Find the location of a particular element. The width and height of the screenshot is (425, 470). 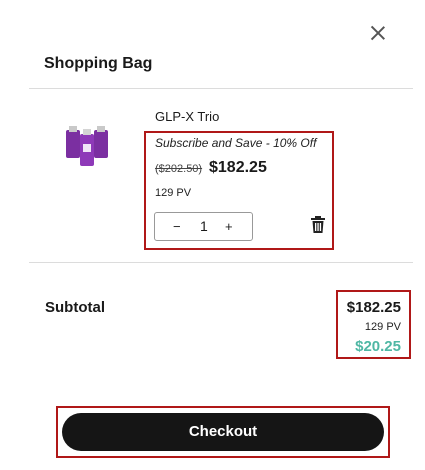

item-pv: 129 PV is located at coordinates (173, 193).